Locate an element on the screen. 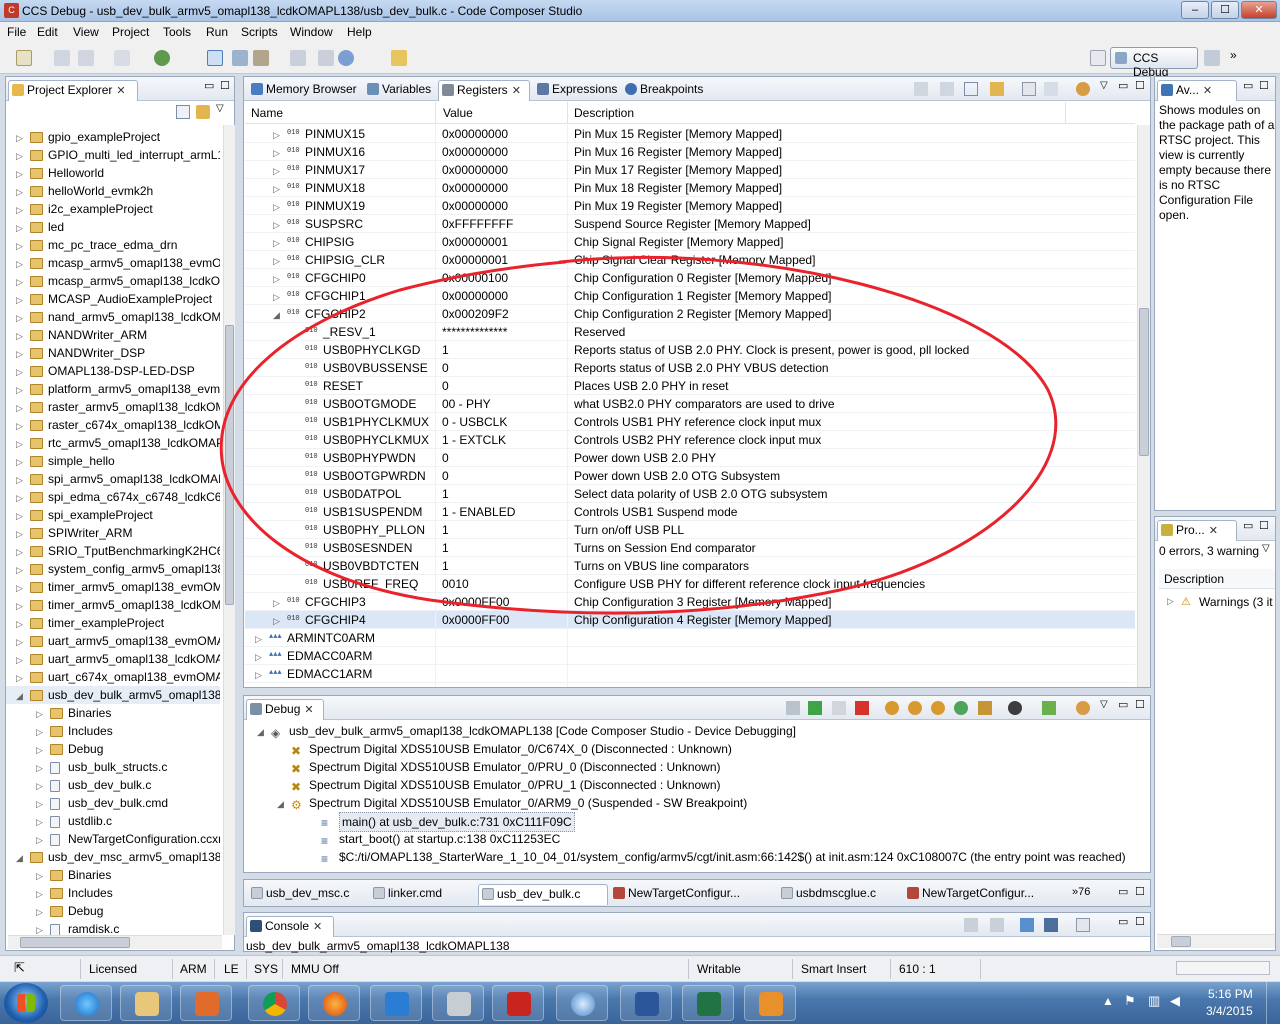 The image size is (1280, 1024). tree-child-item: ▷ Includes is located at coordinates (113, 731).